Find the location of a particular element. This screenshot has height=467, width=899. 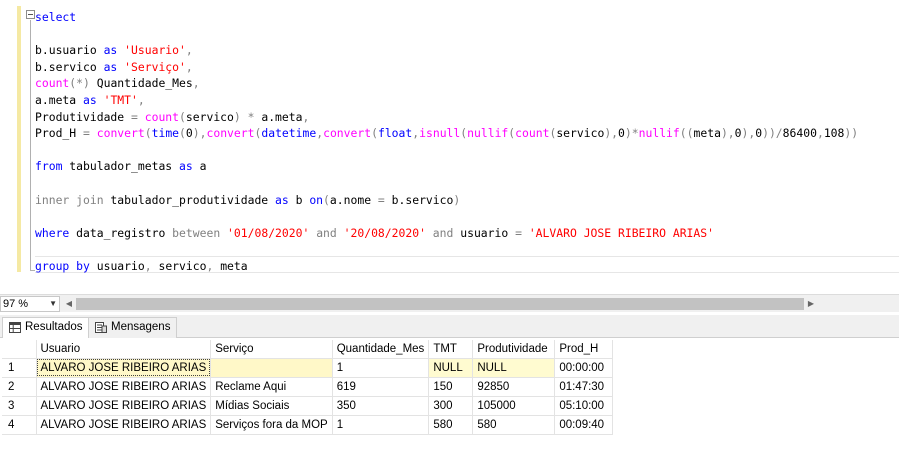

grid-icon is located at coordinates (15, 327).